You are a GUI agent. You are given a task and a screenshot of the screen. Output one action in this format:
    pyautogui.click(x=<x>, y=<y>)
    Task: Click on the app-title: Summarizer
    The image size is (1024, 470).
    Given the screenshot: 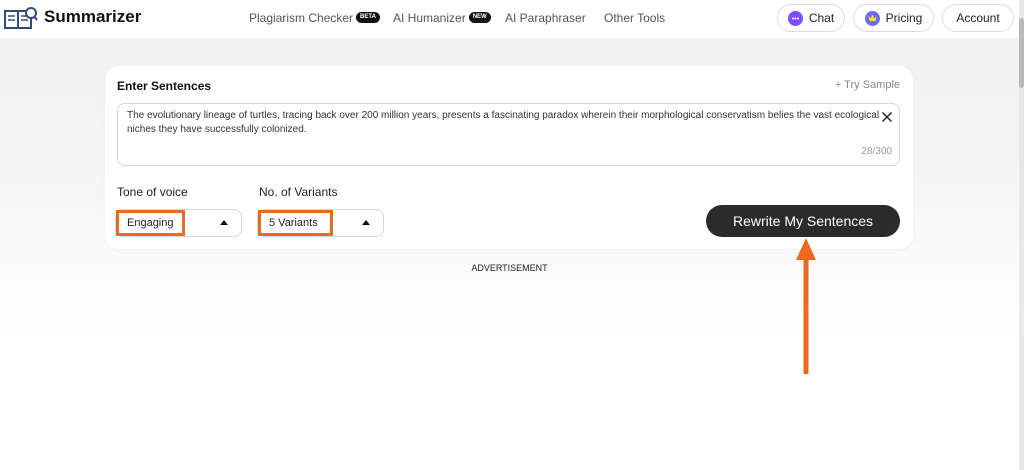 What is the action you would take?
    pyautogui.click(x=92, y=17)
    